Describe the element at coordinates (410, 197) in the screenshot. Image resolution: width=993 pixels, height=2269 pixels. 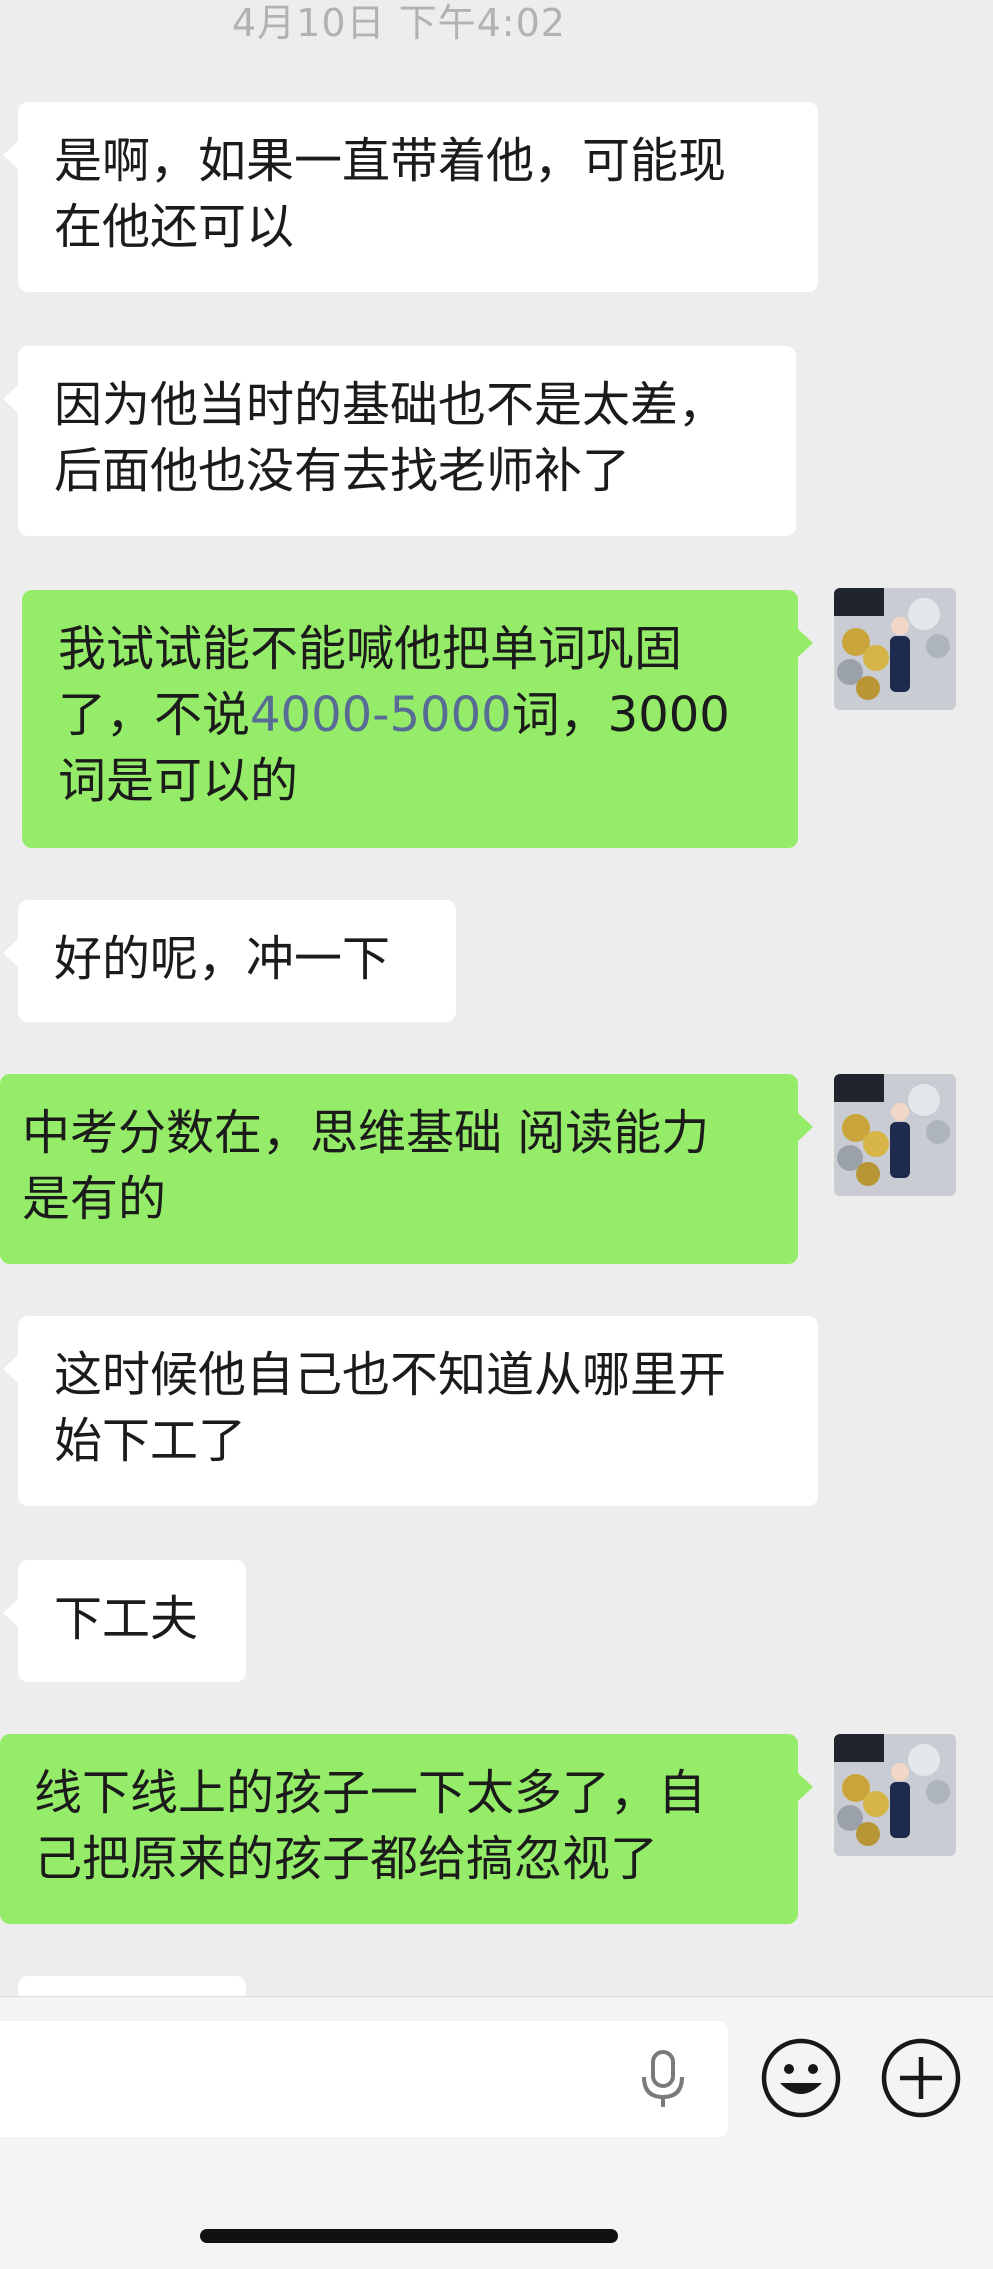
I see `message-left-1: 是啊，如果一直带着他，可能现 在他还可以` at that location.